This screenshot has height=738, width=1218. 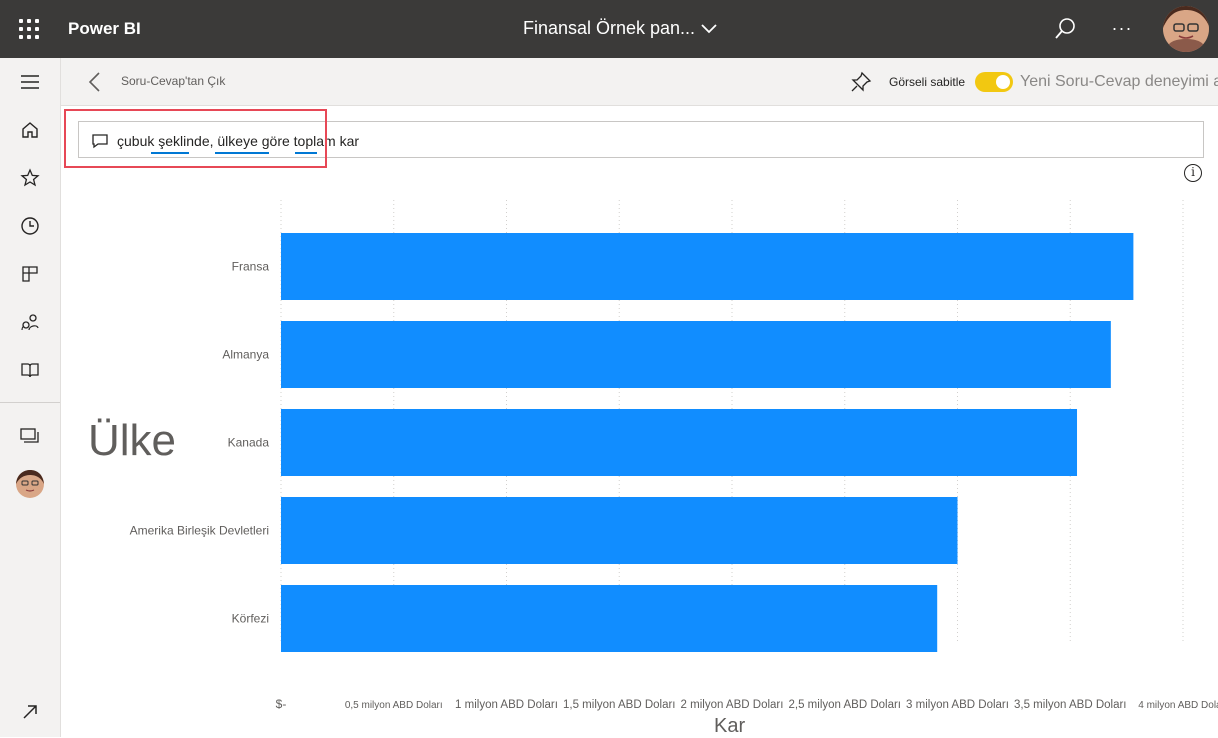 I want to click on search-icon, so click(x=1065, y=29).